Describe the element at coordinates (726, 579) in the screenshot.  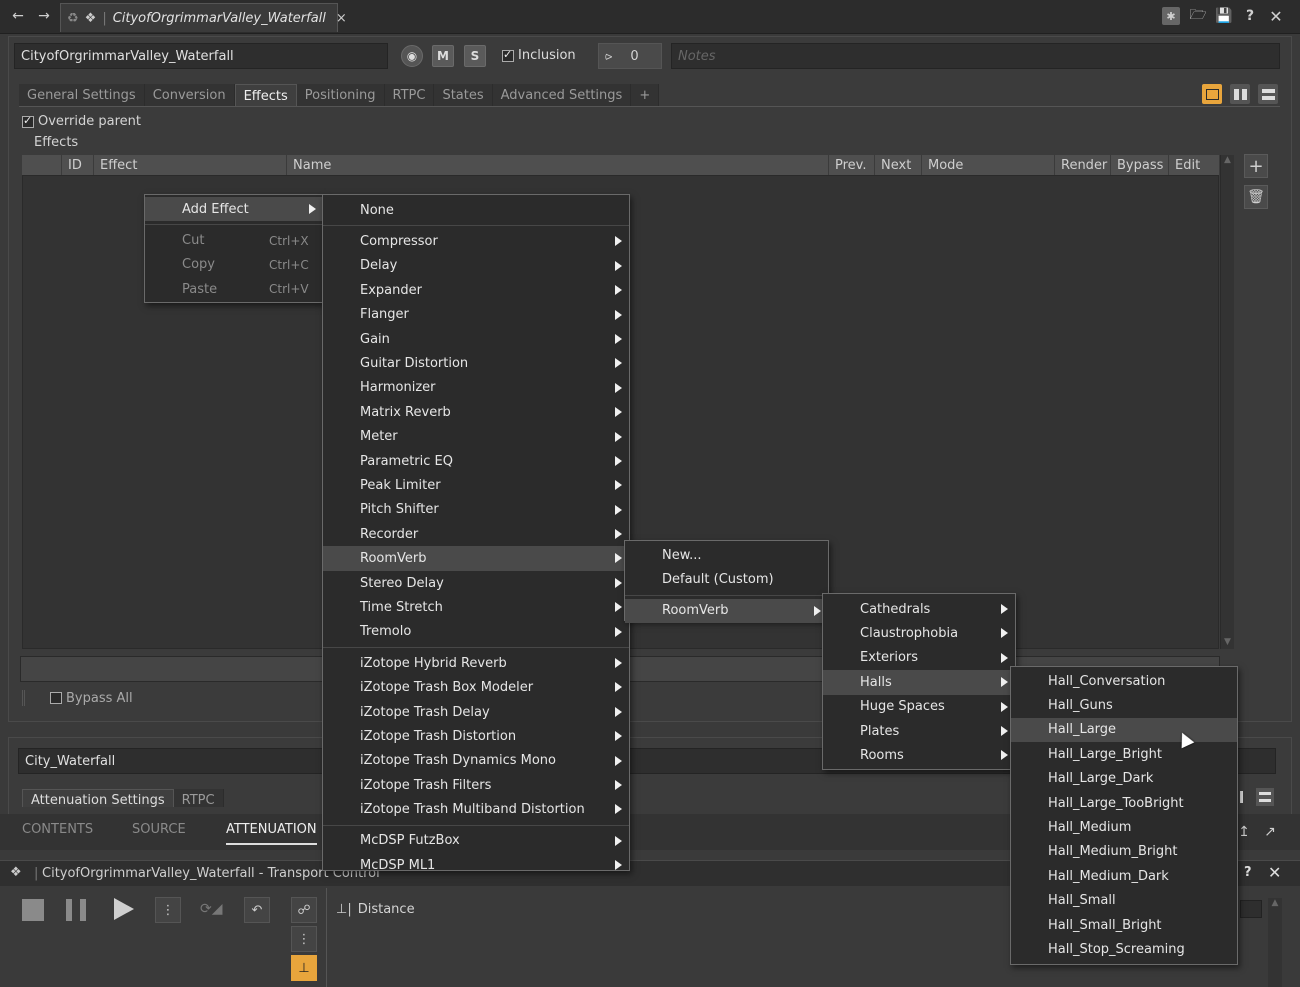
I see `menu-item-default-custom: Default (Custom)` at that location.